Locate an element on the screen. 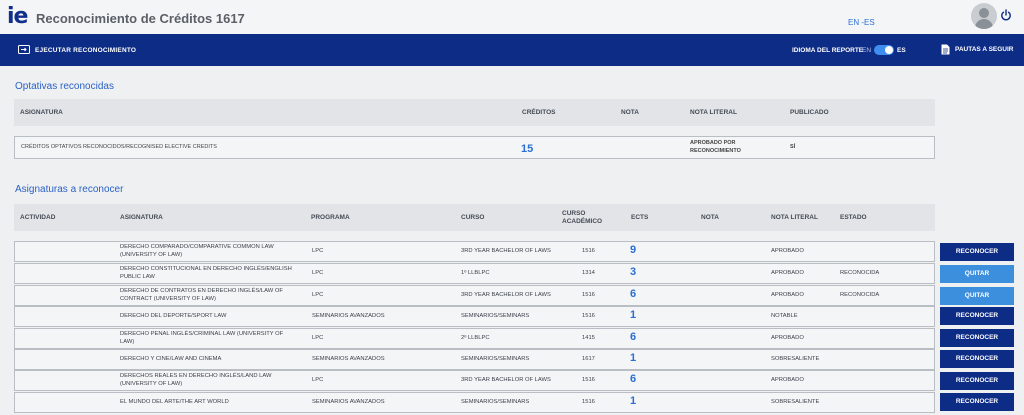 This screenshot has height=415, width=1024. optativa-nota-literal-1: APROBADO POR is located at coordinates (713, 143).